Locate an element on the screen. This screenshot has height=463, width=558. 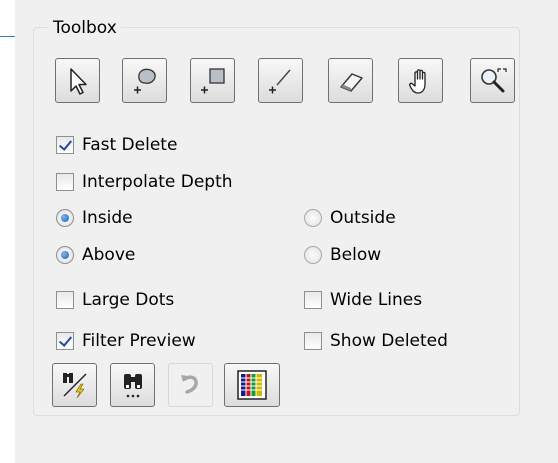
binoculars-dots-icon is located at coordinates (132, 386).